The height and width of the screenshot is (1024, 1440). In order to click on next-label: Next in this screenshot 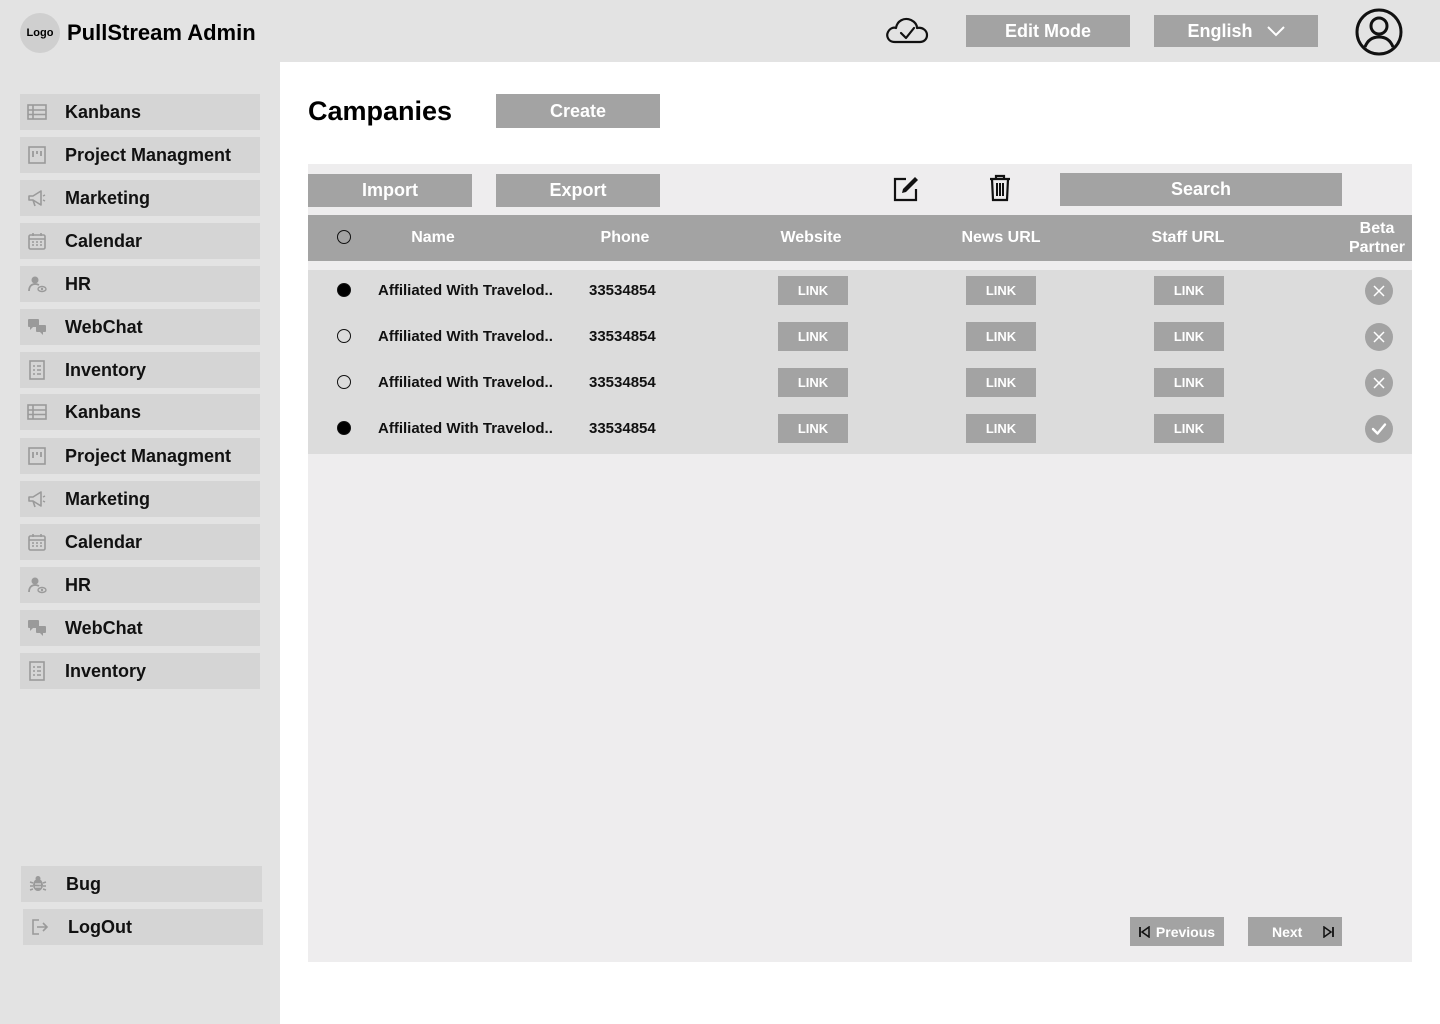, I will do `click(1287, 931)`.